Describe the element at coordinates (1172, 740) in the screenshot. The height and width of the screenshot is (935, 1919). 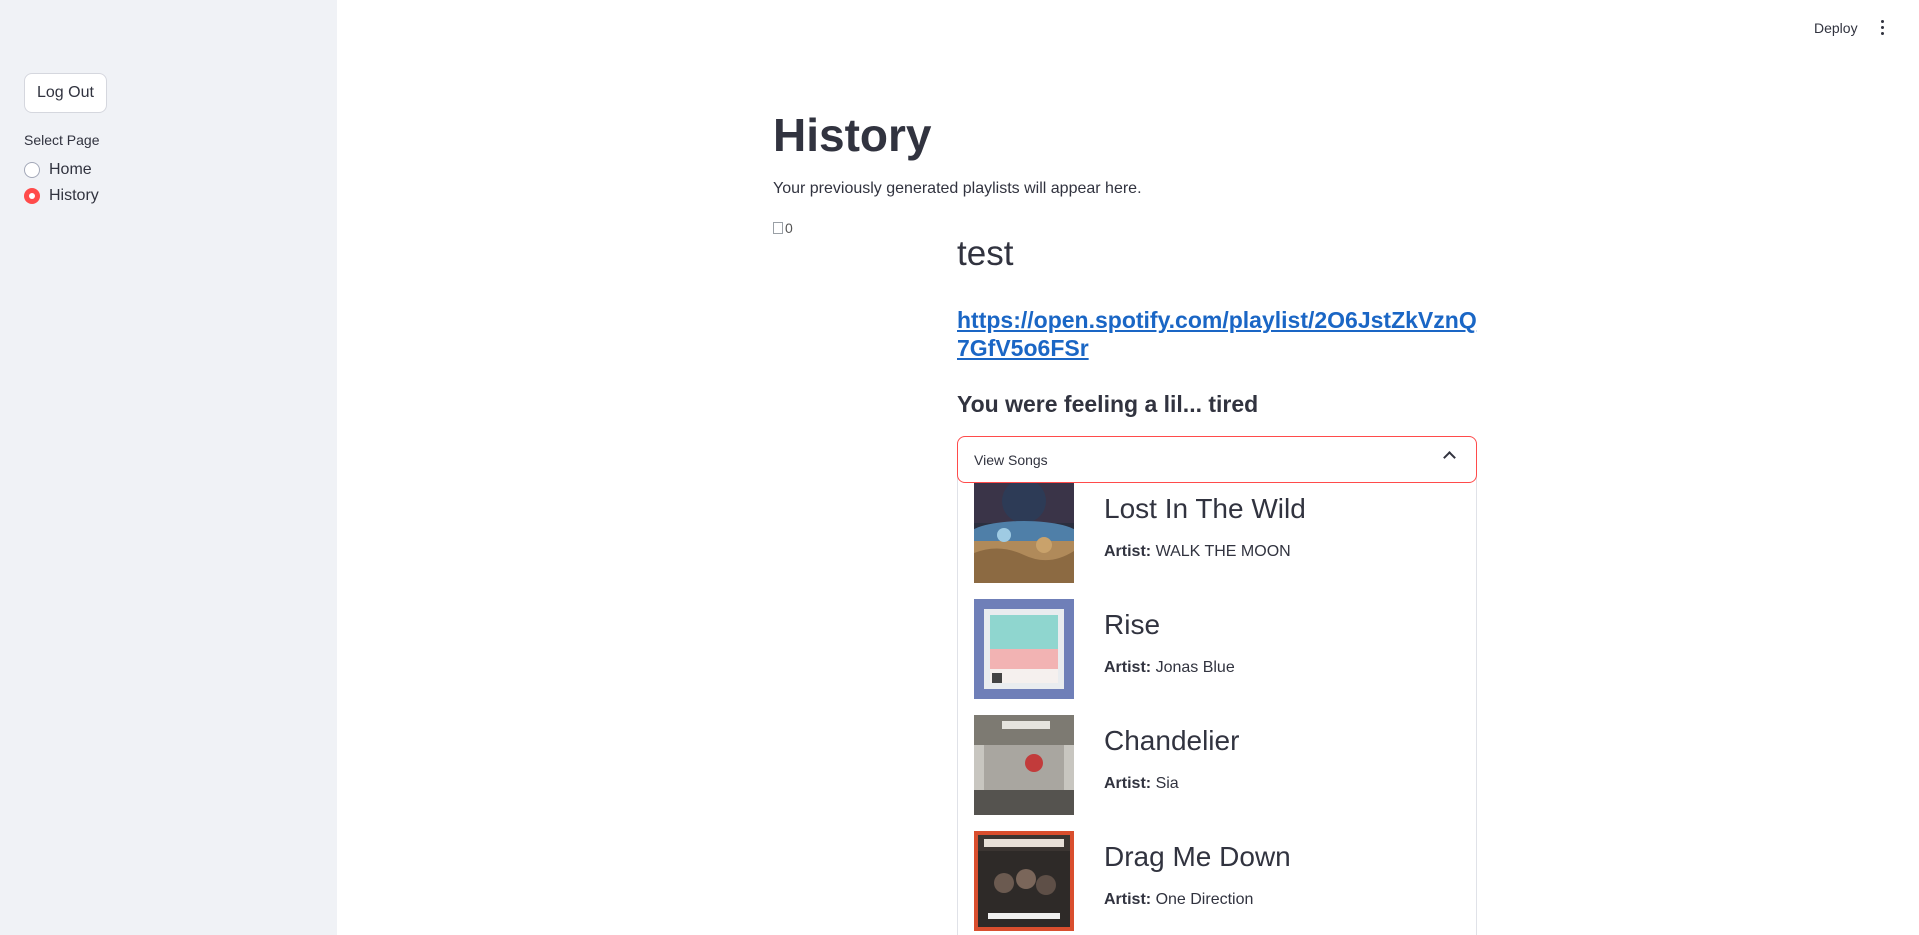
I see `song-title: Chandelier` at that location.